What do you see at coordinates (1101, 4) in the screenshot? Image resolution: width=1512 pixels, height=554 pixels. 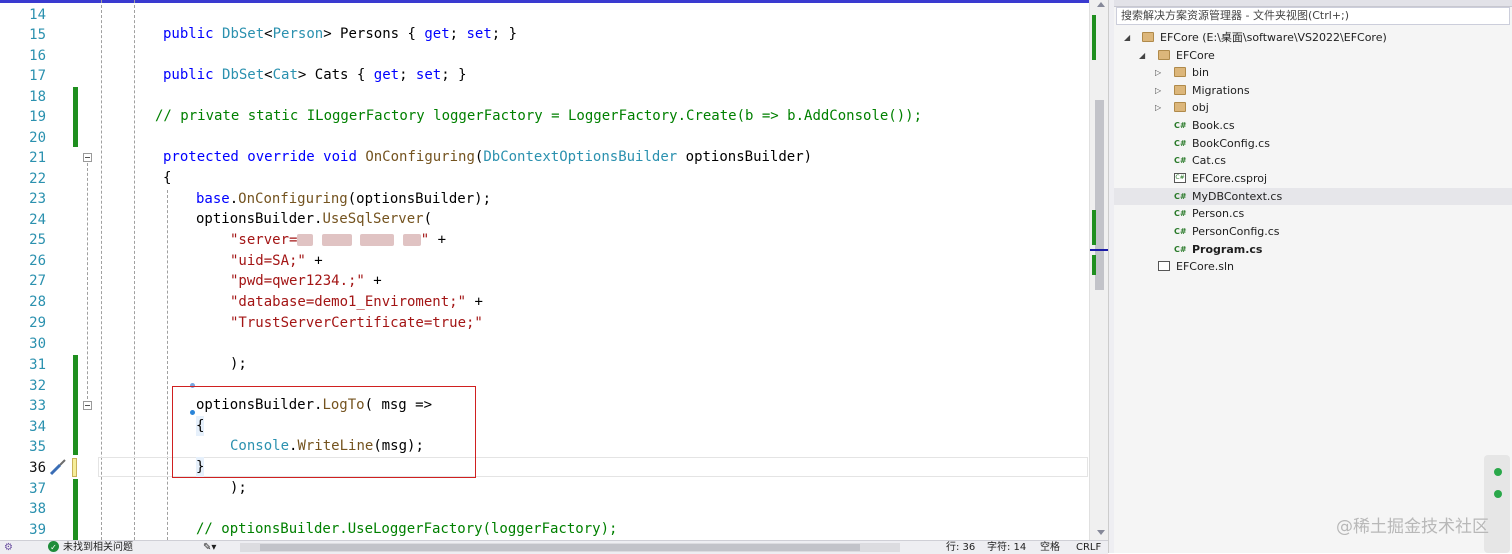 I see `scroll-up-arrow-icon` at bounding box center [1101, 4].